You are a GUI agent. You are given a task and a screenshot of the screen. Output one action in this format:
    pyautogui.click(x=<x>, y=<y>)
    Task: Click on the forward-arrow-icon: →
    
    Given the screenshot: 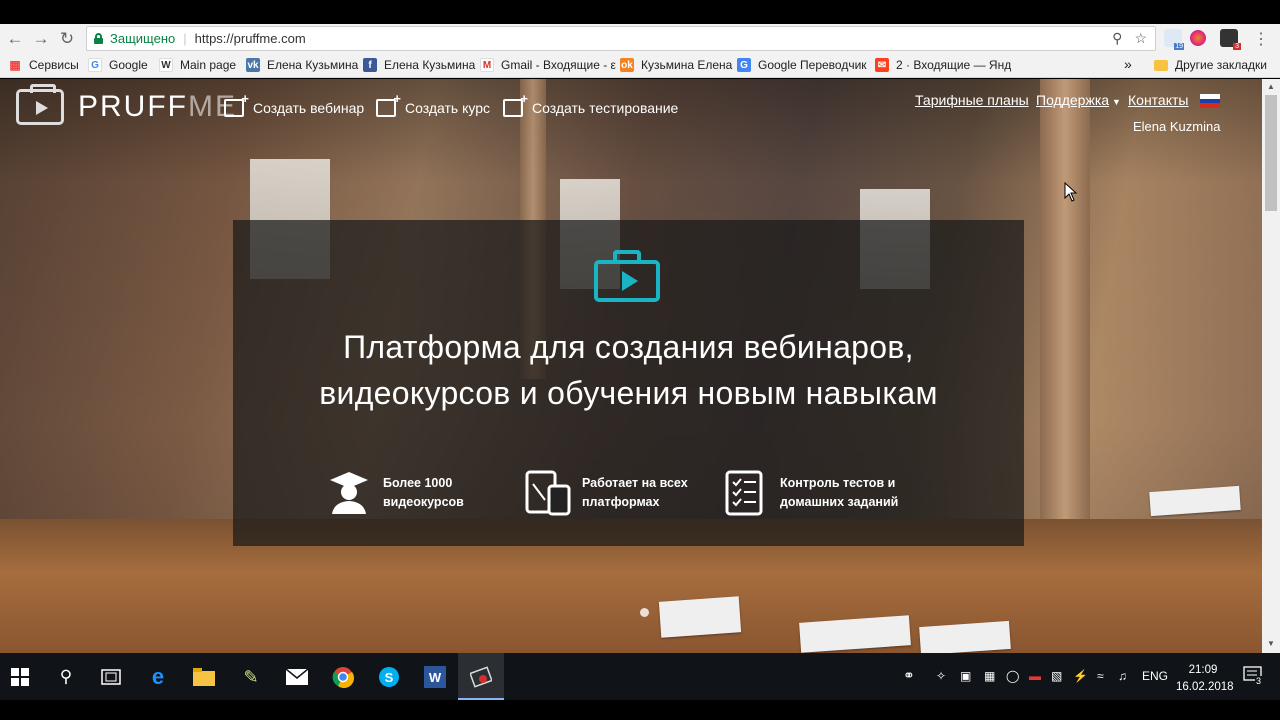 What is the action you would take?
    pyautogui.click(x=41, y=39)
    